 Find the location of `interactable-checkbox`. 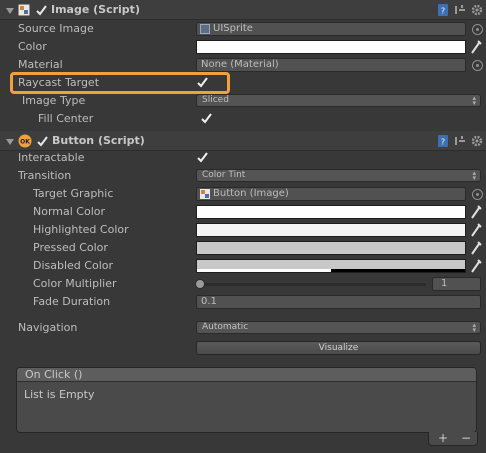

interactable-checkbox is located at coordinates (202, 157).